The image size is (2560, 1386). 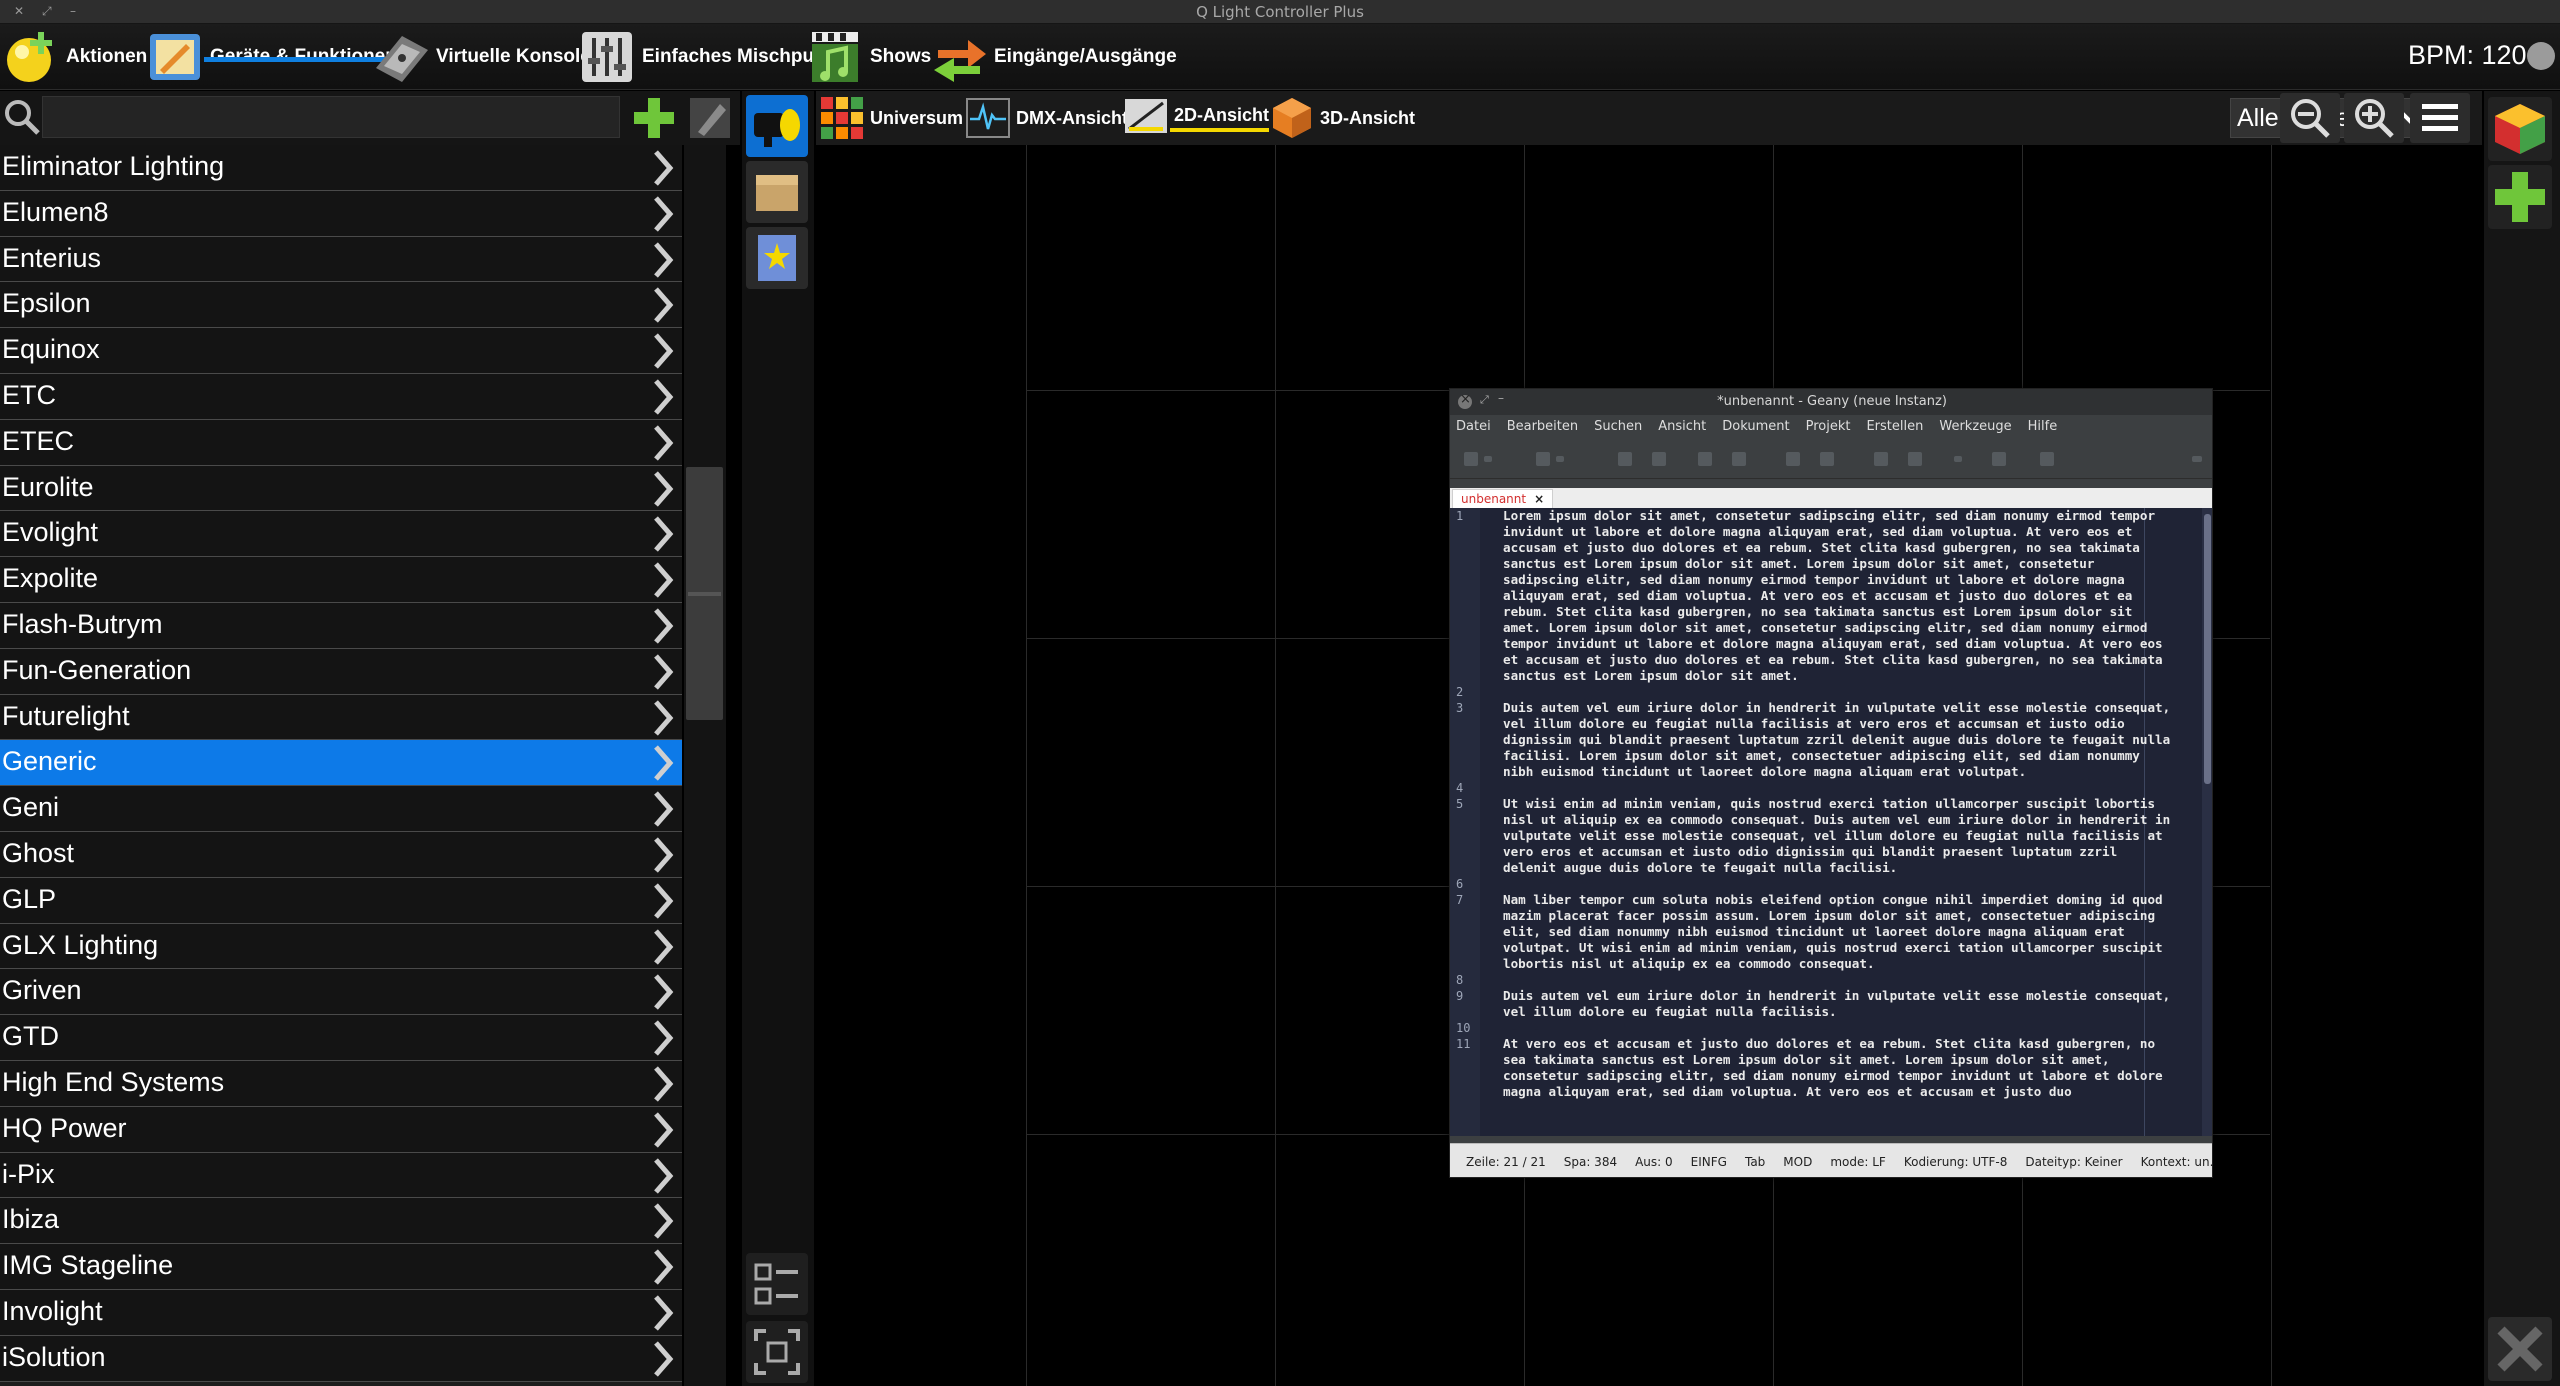 I want to click on list-item: Griven, so click(x=341, y=992).